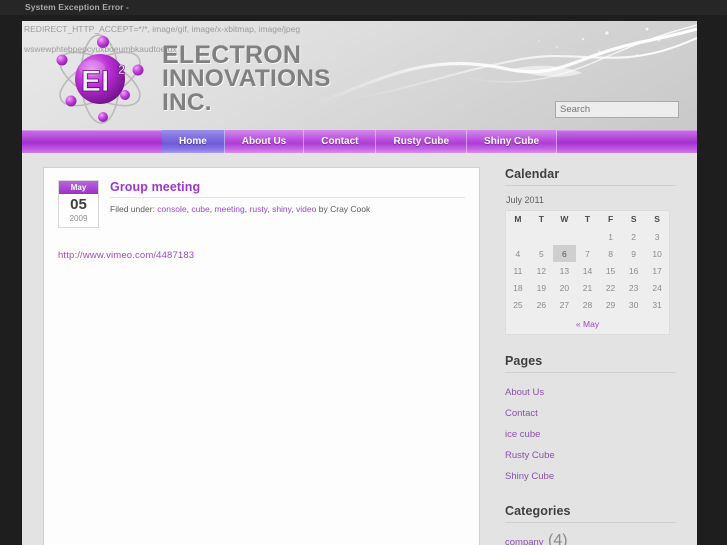 The height and width of the screenshot is (545, 727). What do you see at coordinates (529, 476) in the screenshot?
I see `page-link-shiny-cube: Shiny Cube` at bounding box center [529, 476].